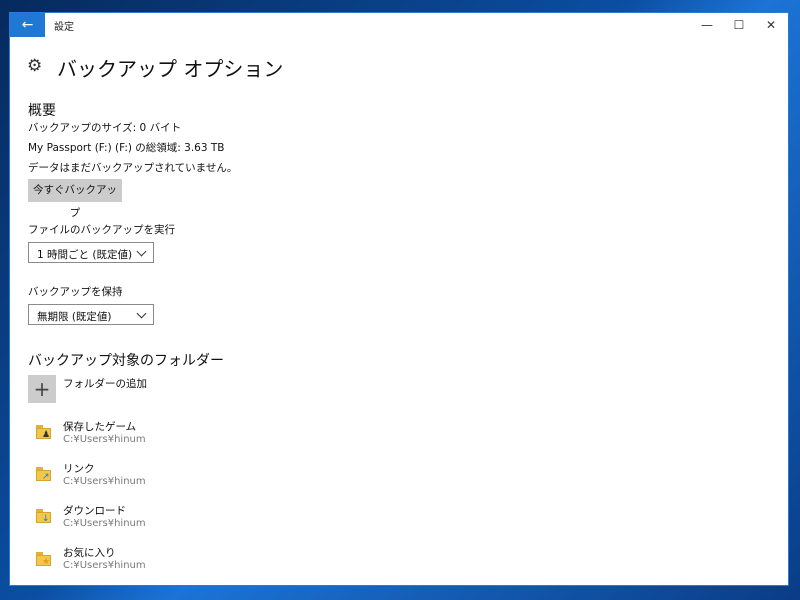  What do you see at coordinates (44, 516) in the screenshot?
I see `downloads-folder-icon: ↓` at bounding box center [44, 516].